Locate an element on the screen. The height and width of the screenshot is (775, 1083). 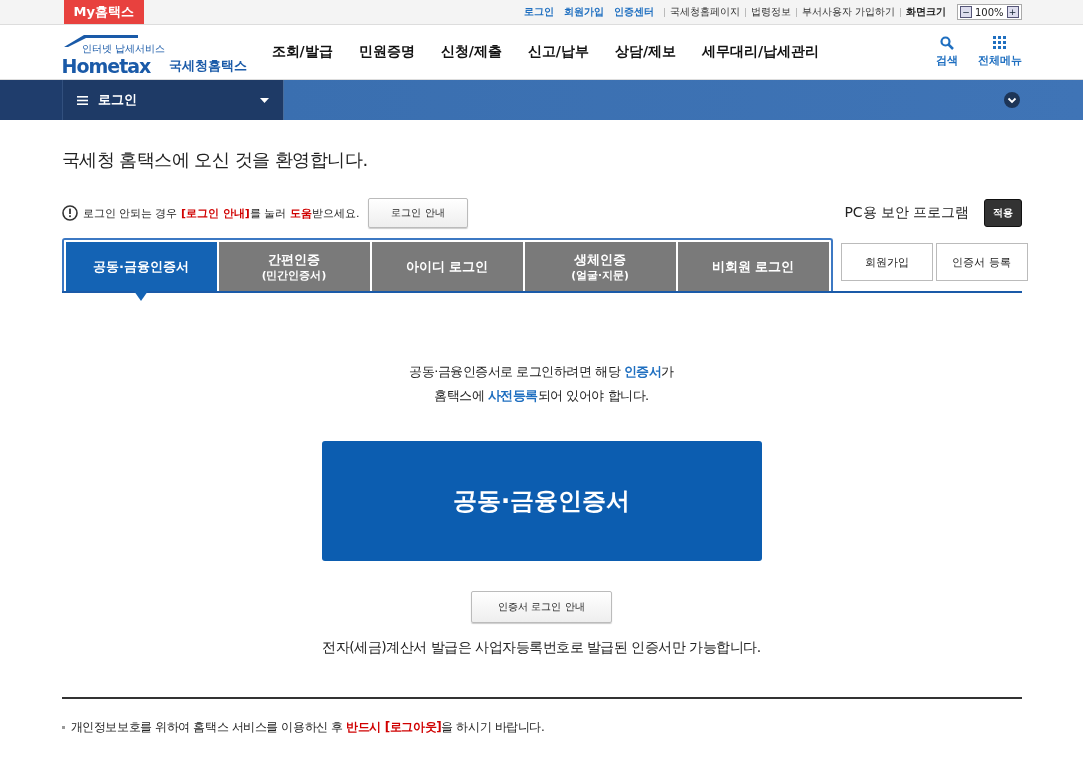
logo-brand: Hometax is located at coordinates (113, 65).